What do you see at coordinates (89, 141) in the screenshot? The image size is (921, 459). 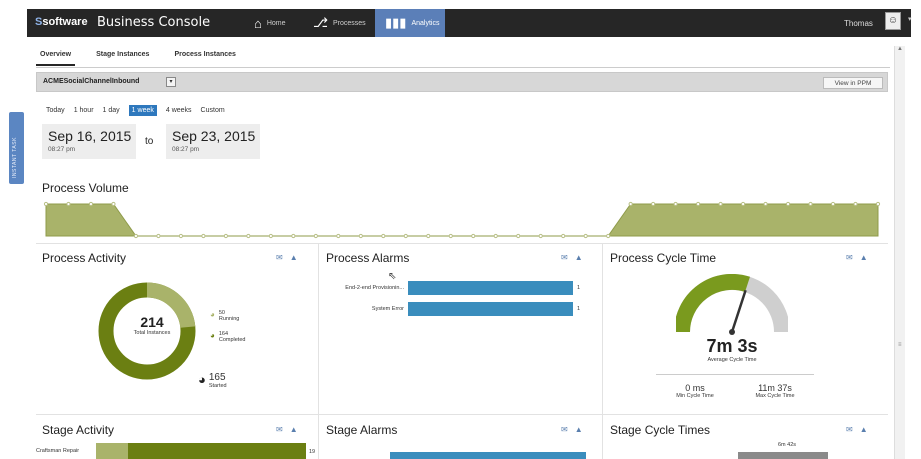 I see `from-date-picker: Sep 16, 2015 08:27 pm` at bounding box center [89, 141].